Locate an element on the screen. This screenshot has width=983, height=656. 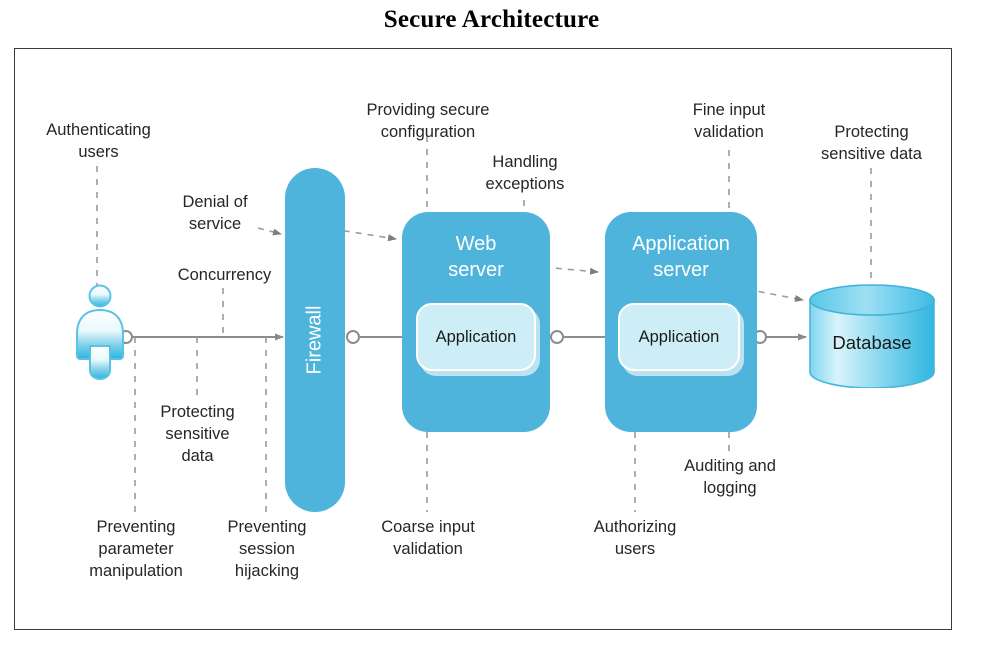
page-title: Secure Architecture is located at coordinates (491, 19).